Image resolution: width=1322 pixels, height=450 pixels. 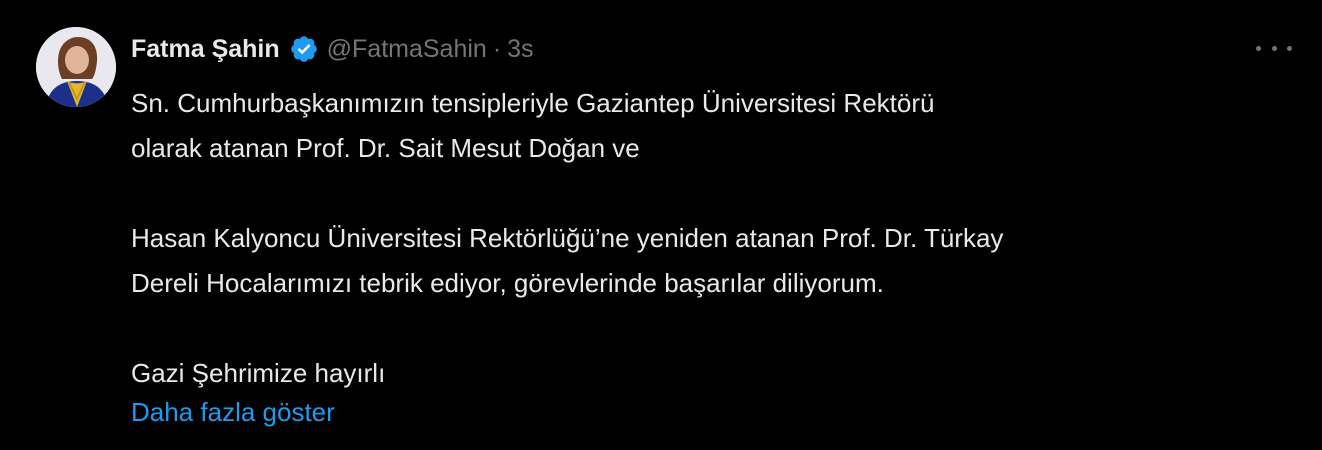 I want to click on tweet-header: Fatma Şahin @FatmaSahin · 3s, so click(x=332, y=49).